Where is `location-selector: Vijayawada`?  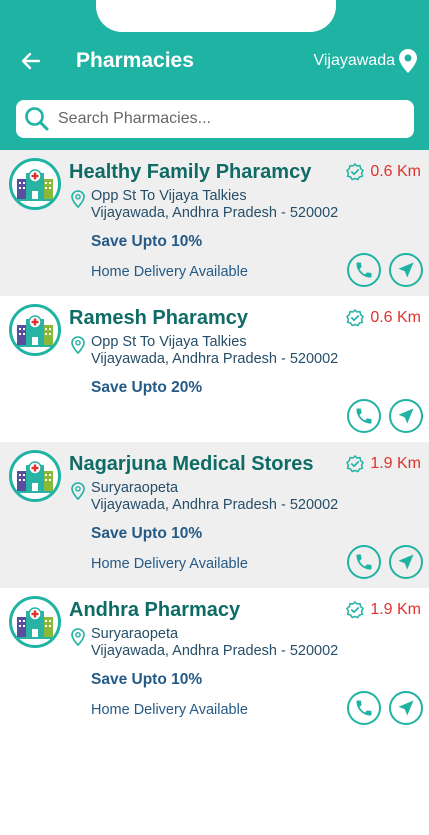
location-selector: Vijayawada is located at coordinates (365, 61).